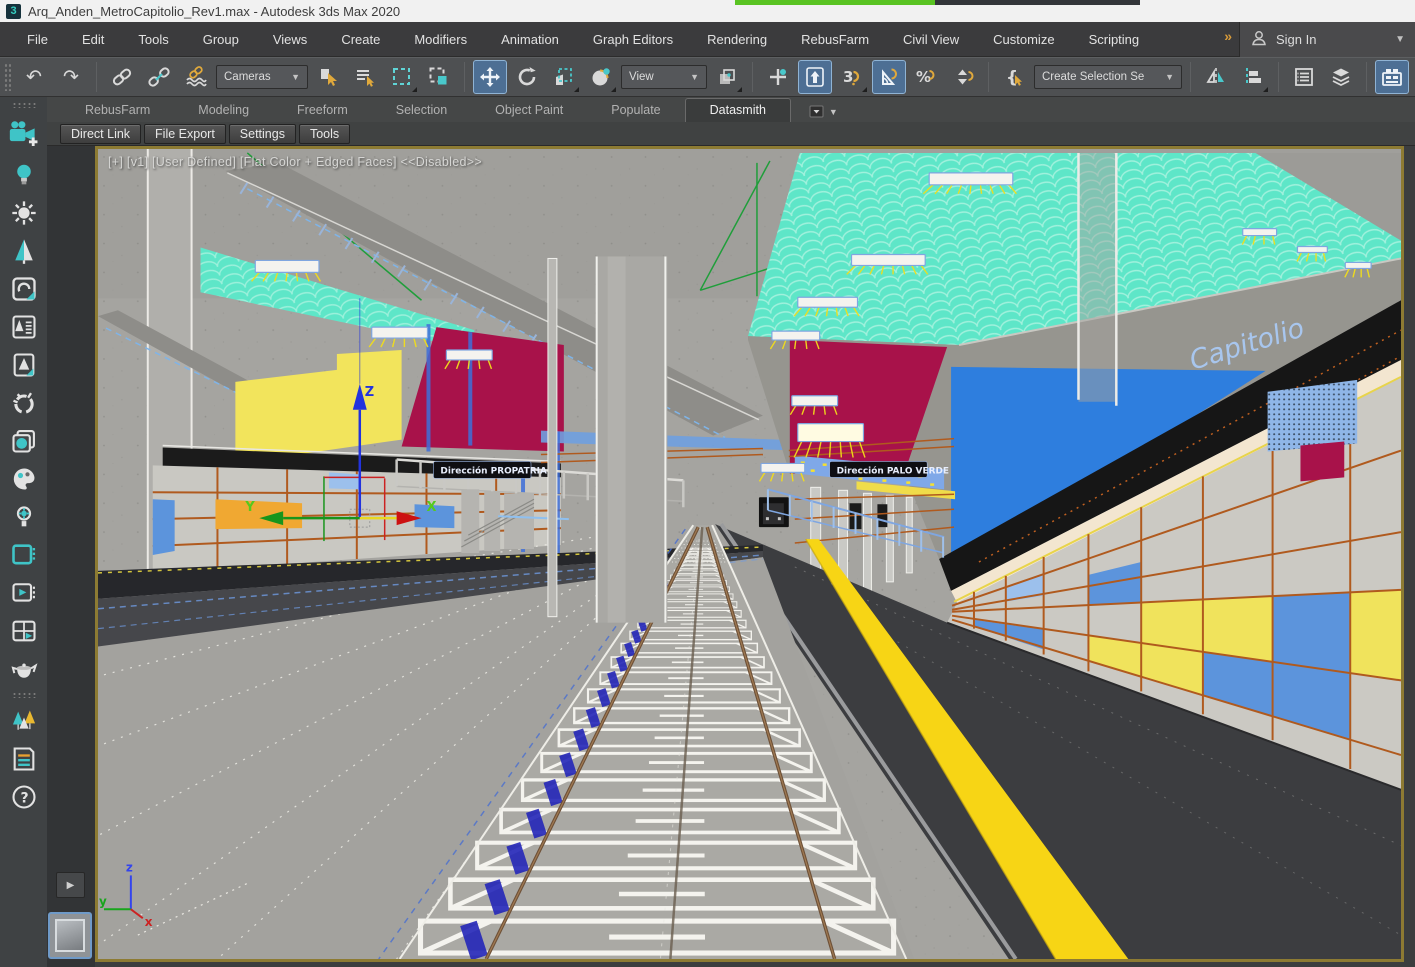  I want to click on environment-icon, so click(24, 289).